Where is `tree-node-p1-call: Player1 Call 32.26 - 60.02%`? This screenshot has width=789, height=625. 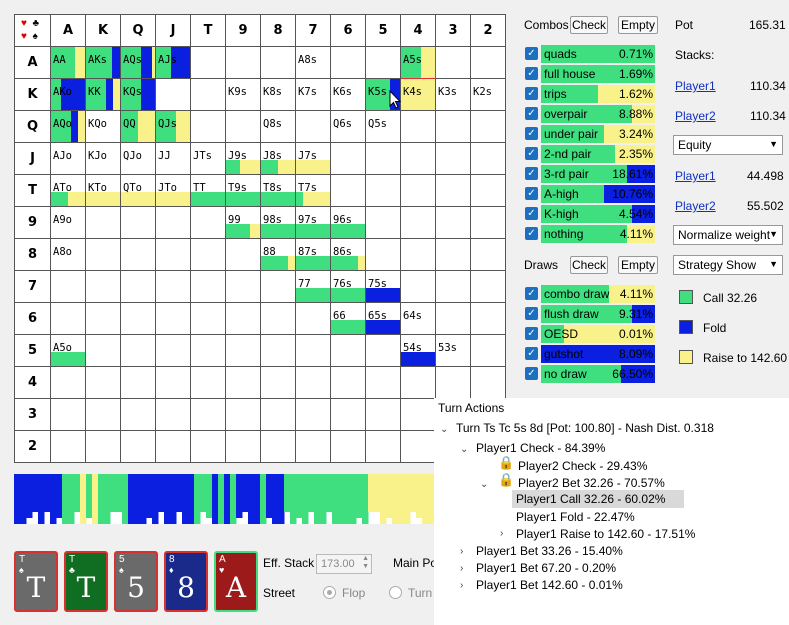 tree-node-p1-call: Player1 Call 32.26 - 60.02% is located at coordinates (590, 499).